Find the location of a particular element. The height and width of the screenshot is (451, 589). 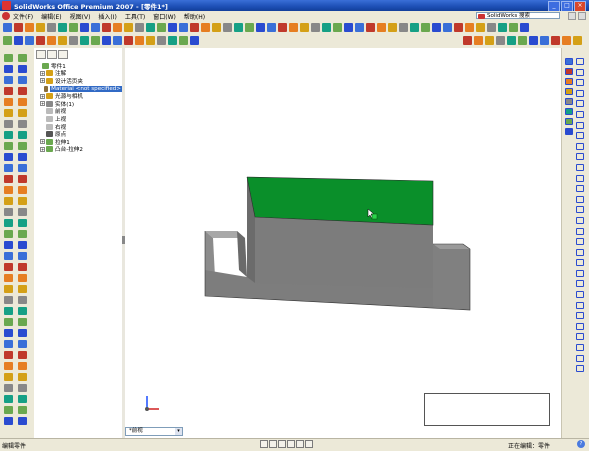

menu-item: 窗口(W) is located at coordinates (164, 16).